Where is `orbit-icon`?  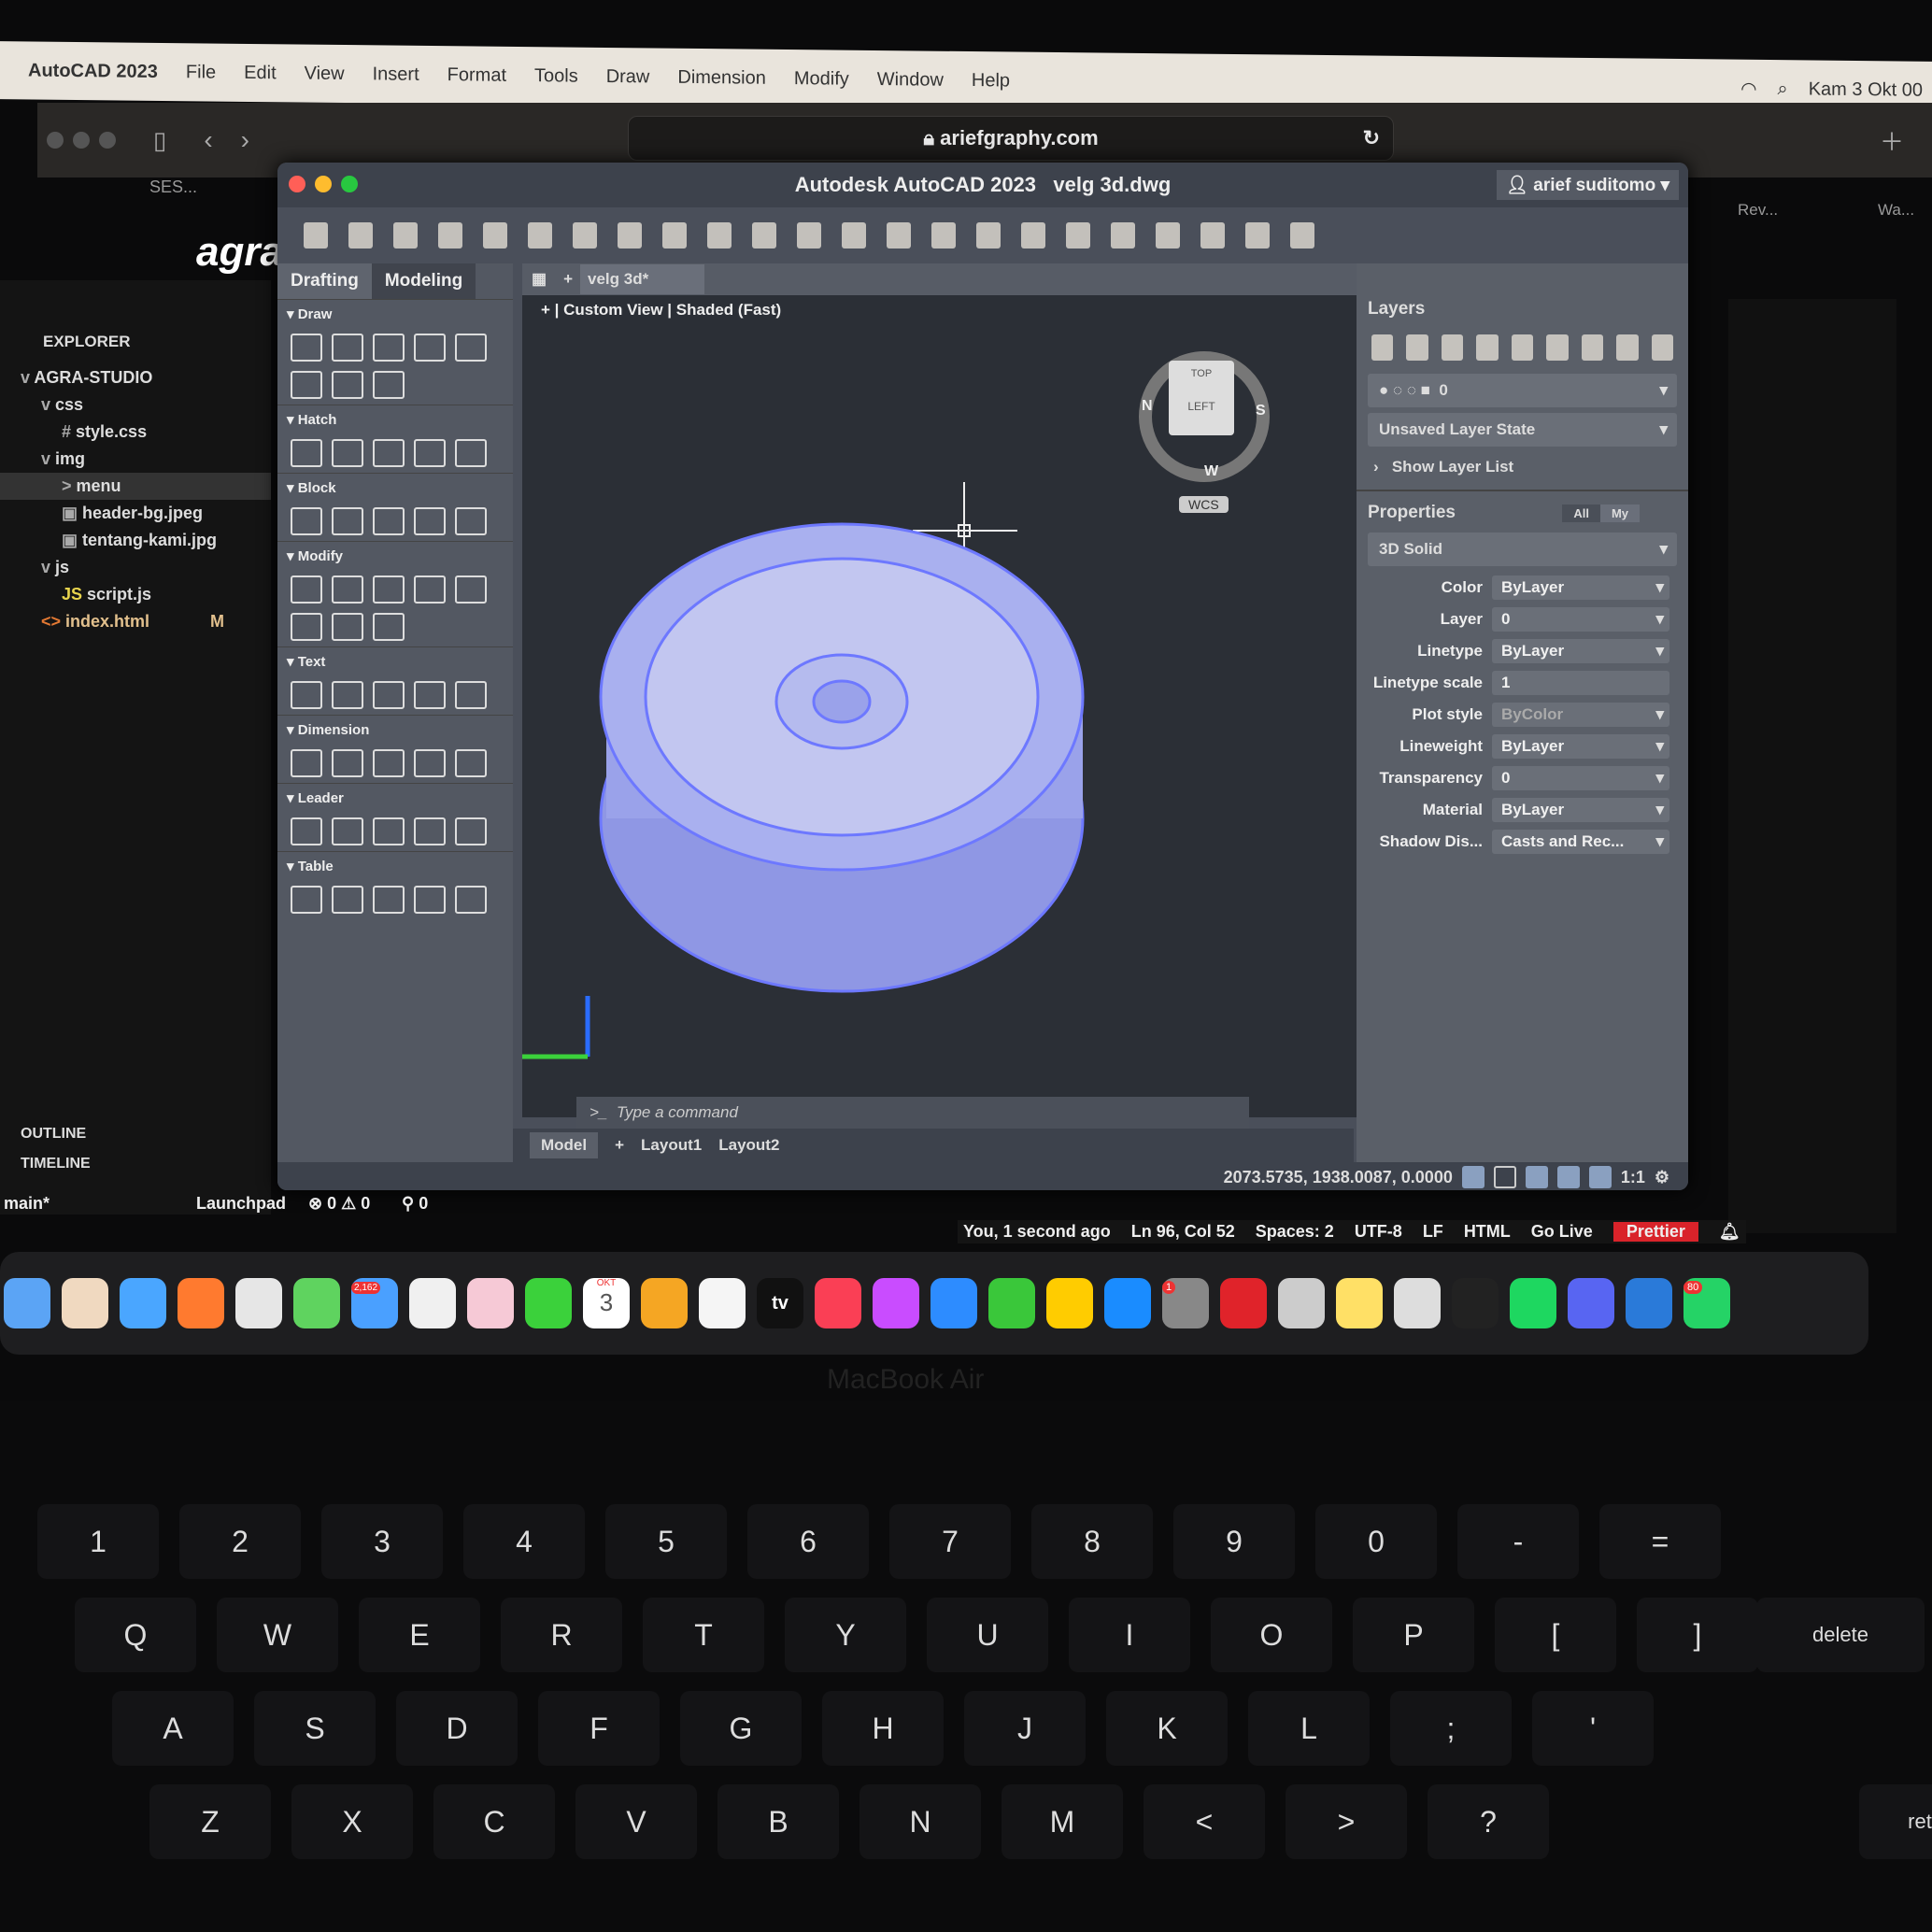 orbit-icon is located at coordinates (1033, 235).